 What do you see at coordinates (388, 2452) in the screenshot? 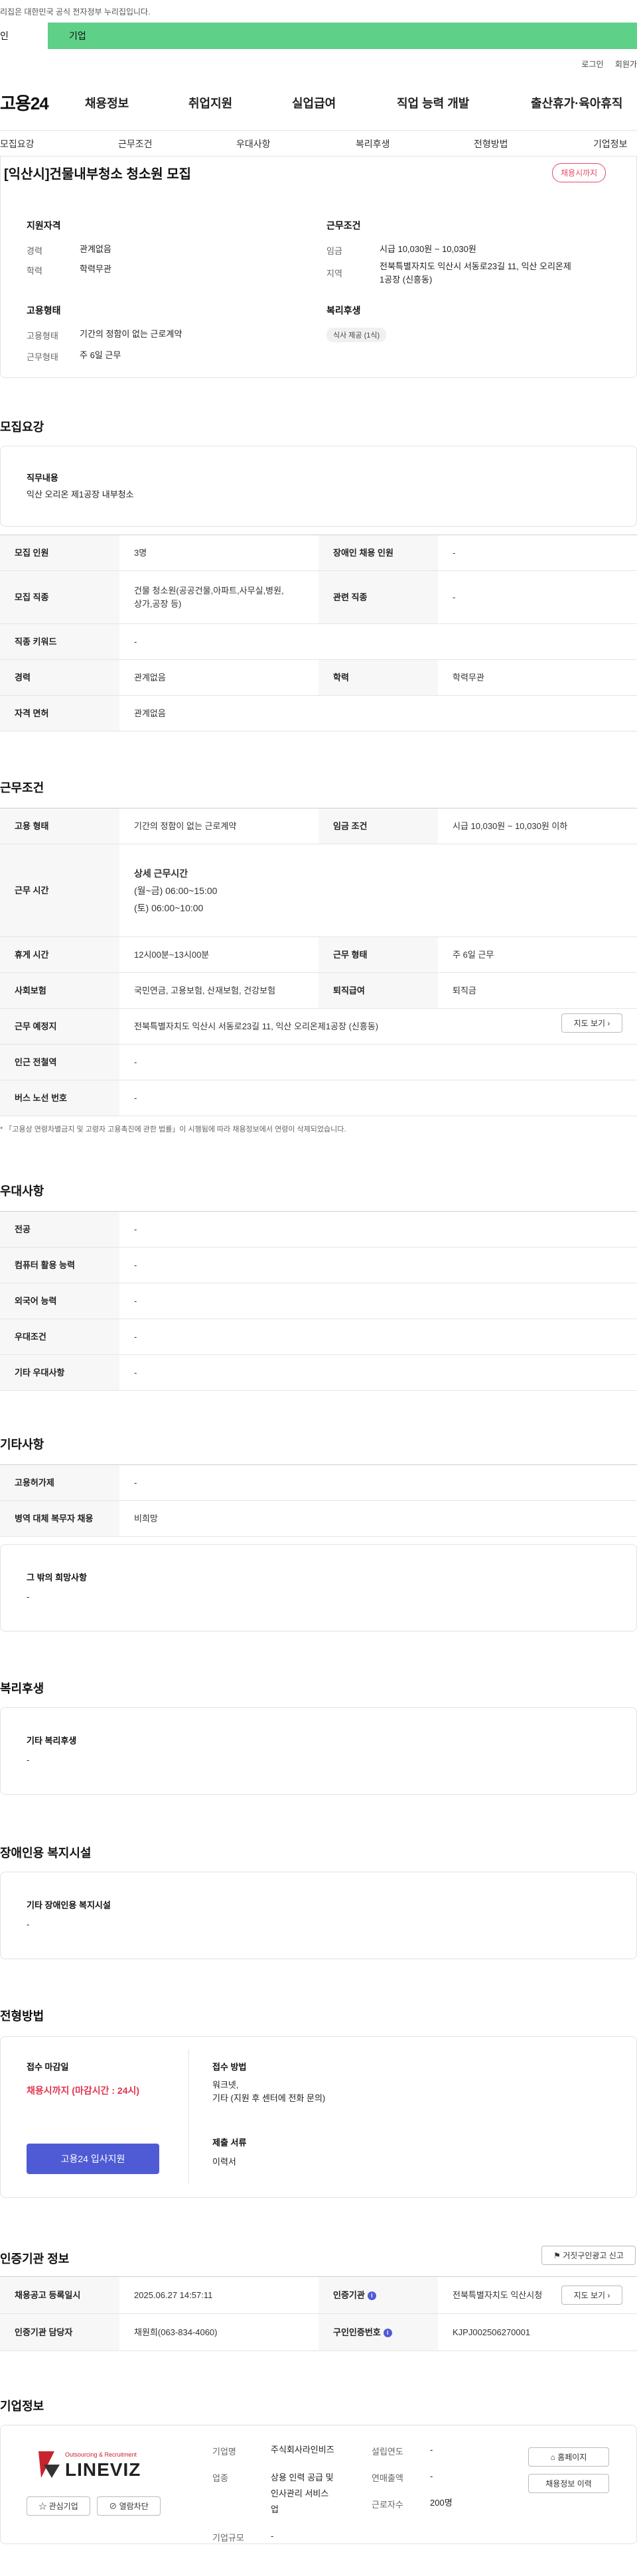
I see `founded-label: 설립연도` at bounding box center [388, 2452].